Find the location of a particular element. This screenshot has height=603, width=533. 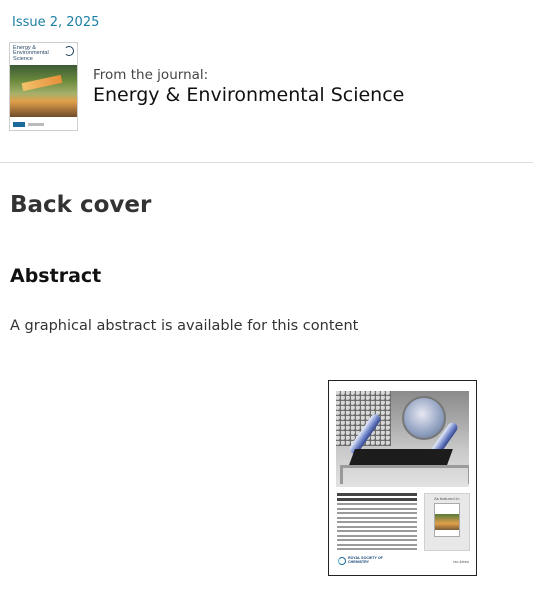

abstract-heading: Abstract is located at coordinates (56, 276).